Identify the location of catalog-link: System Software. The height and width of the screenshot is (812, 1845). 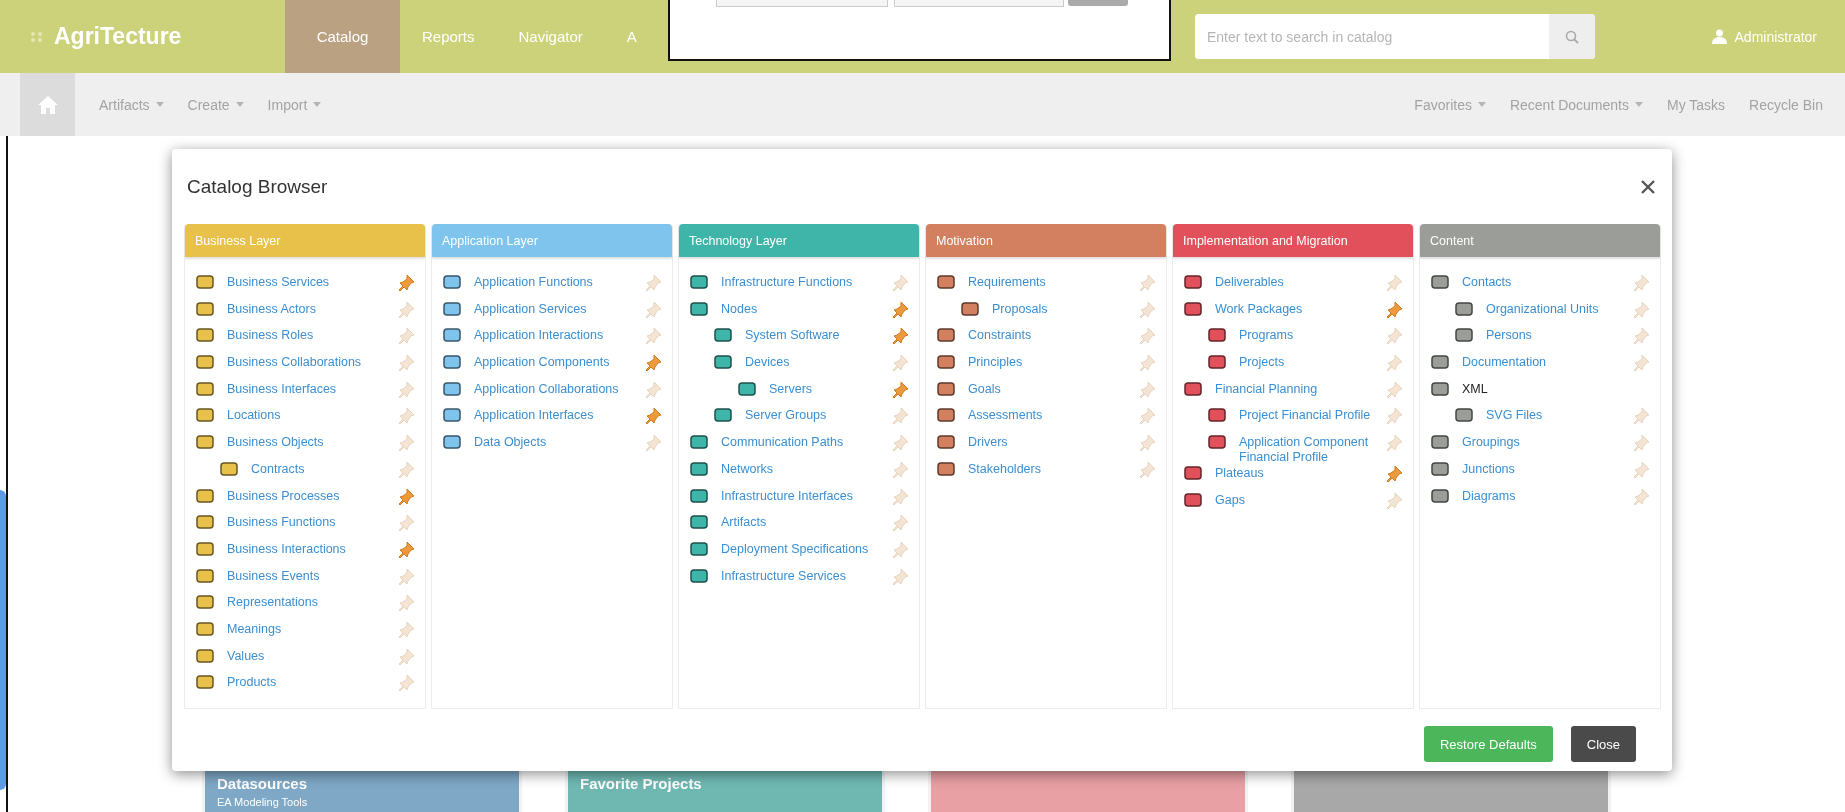
(818, 335).